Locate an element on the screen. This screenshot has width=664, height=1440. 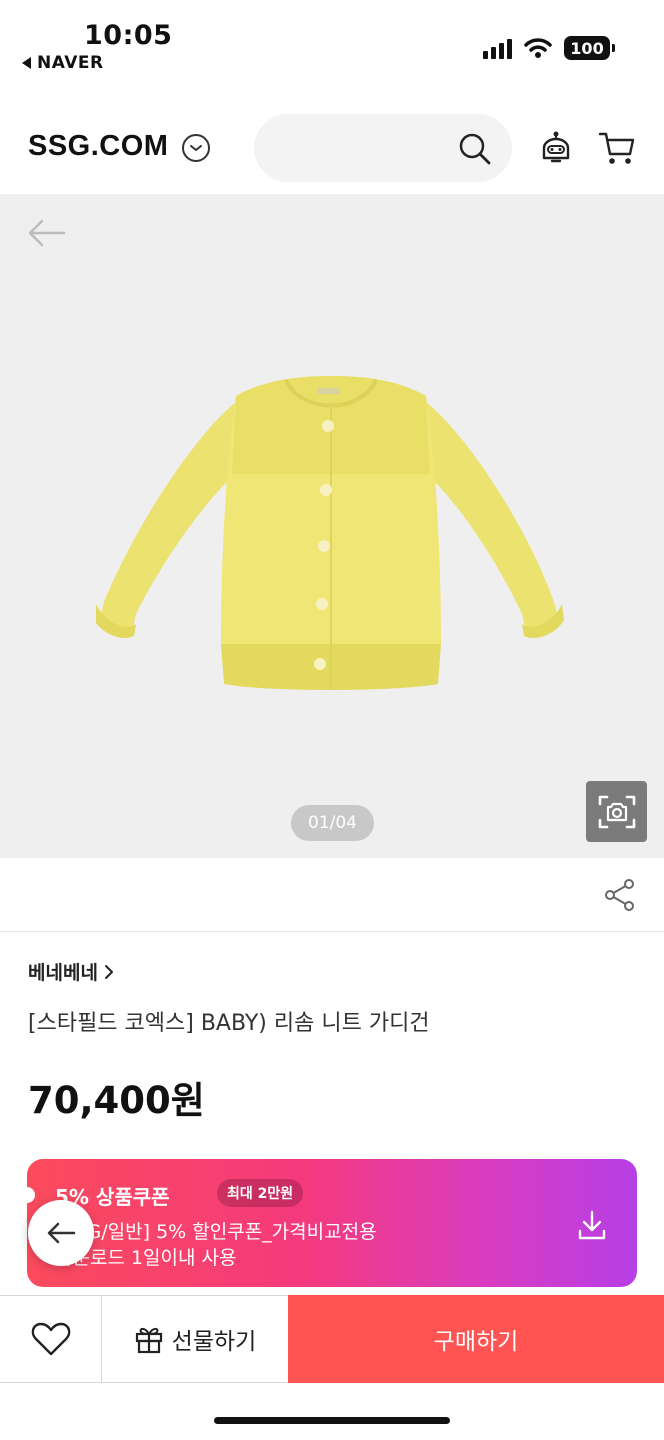
buy-button: 구매하기 is located at coordinates (476, 1339).